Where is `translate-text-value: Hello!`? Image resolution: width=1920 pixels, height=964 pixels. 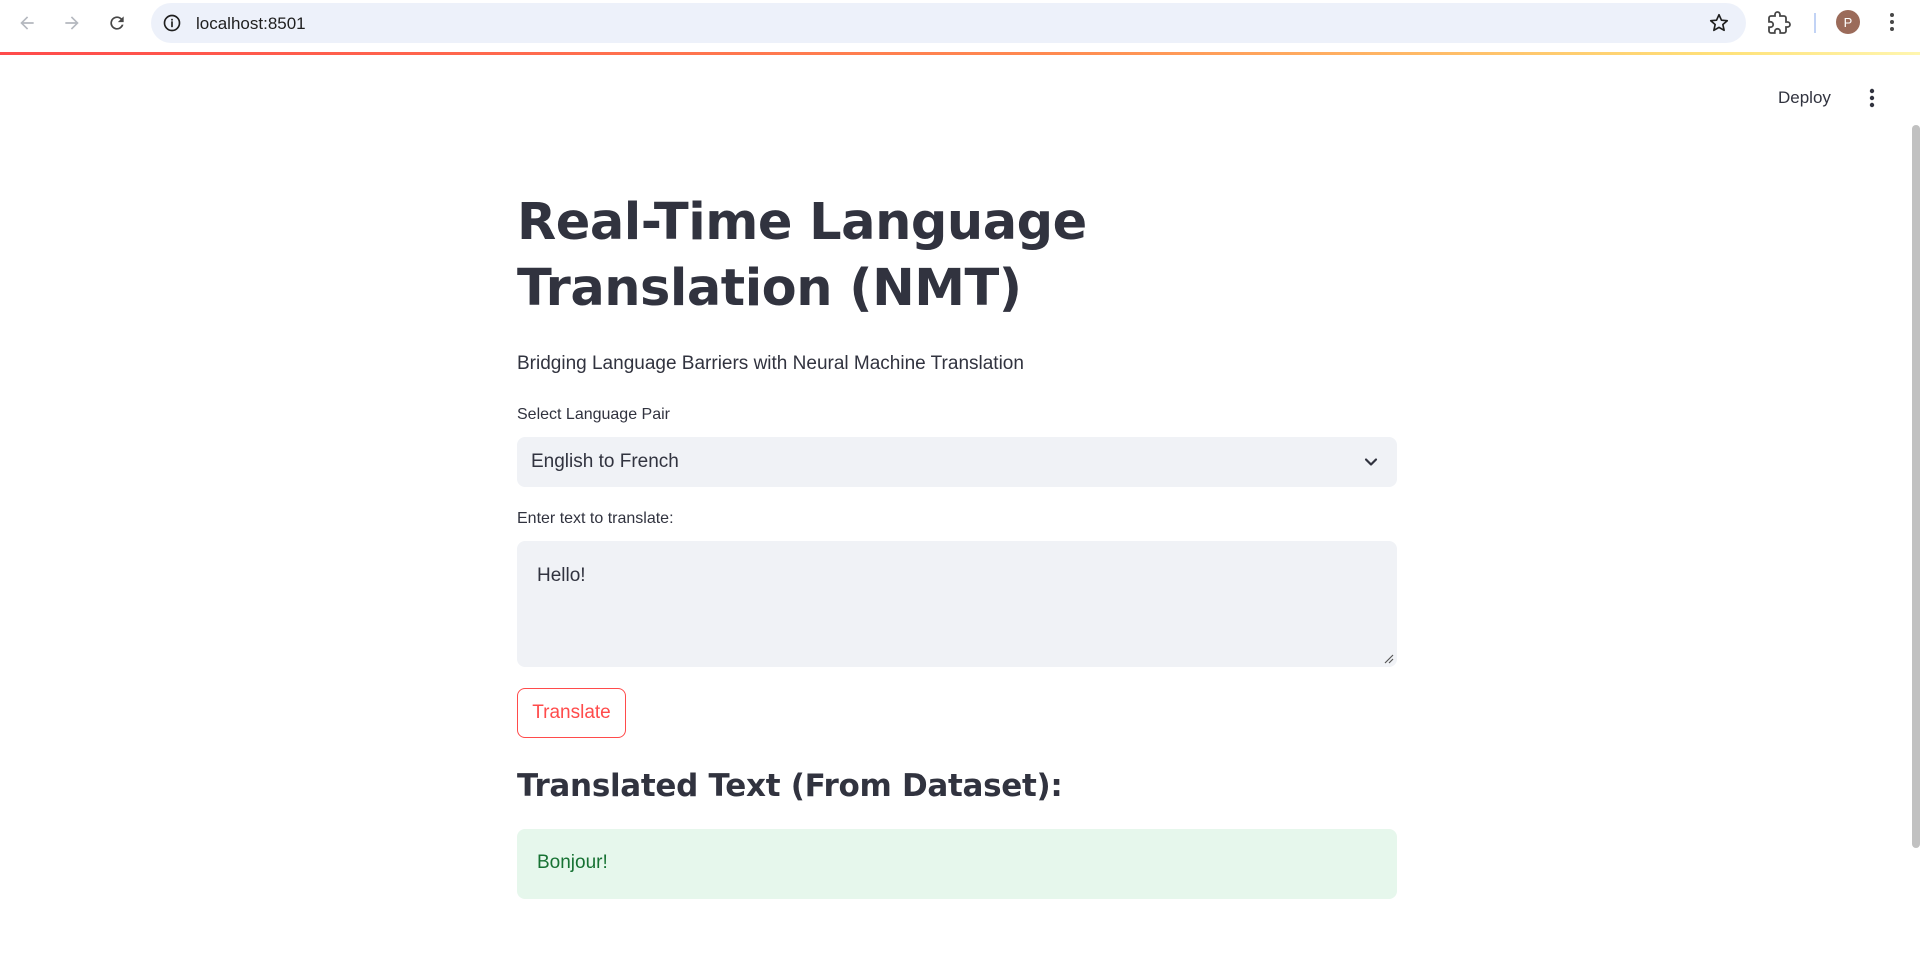 translate-text-value: Hello! is located at coordinates (561, 575).